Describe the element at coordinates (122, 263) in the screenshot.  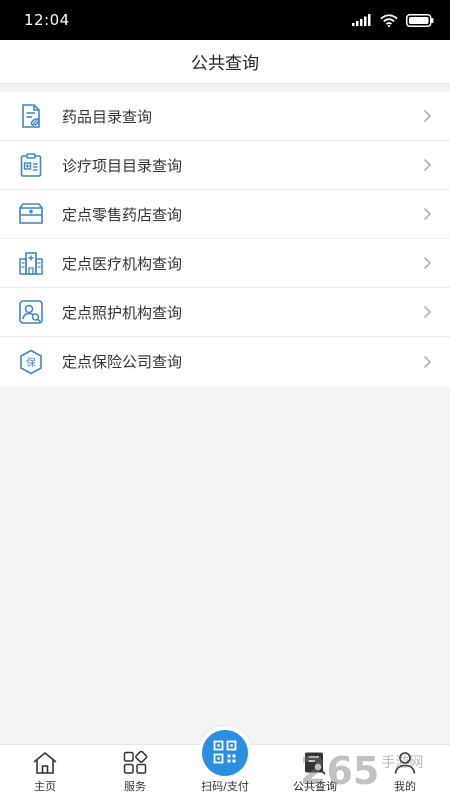
I see `menu-item-label: 定点医疗机构查询` at that location.